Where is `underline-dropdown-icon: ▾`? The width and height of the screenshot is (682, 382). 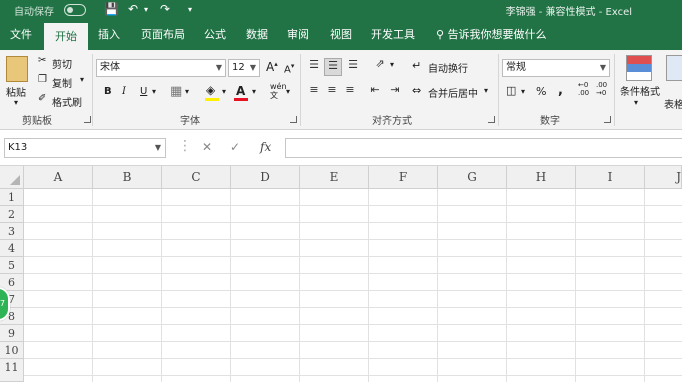
underline-dropdown-icon: ▾ is located at coordinates (154, 91).